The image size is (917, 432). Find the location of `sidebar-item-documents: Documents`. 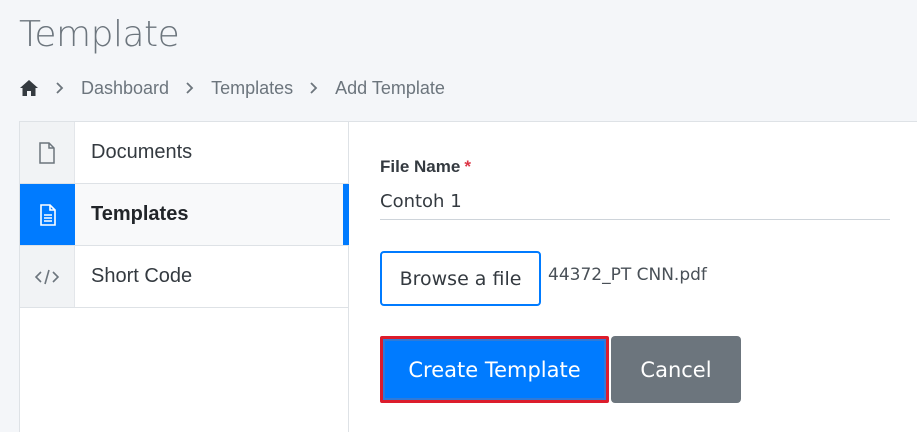

sidebar-item-documents: Documents is located at coordinates (184, 153).